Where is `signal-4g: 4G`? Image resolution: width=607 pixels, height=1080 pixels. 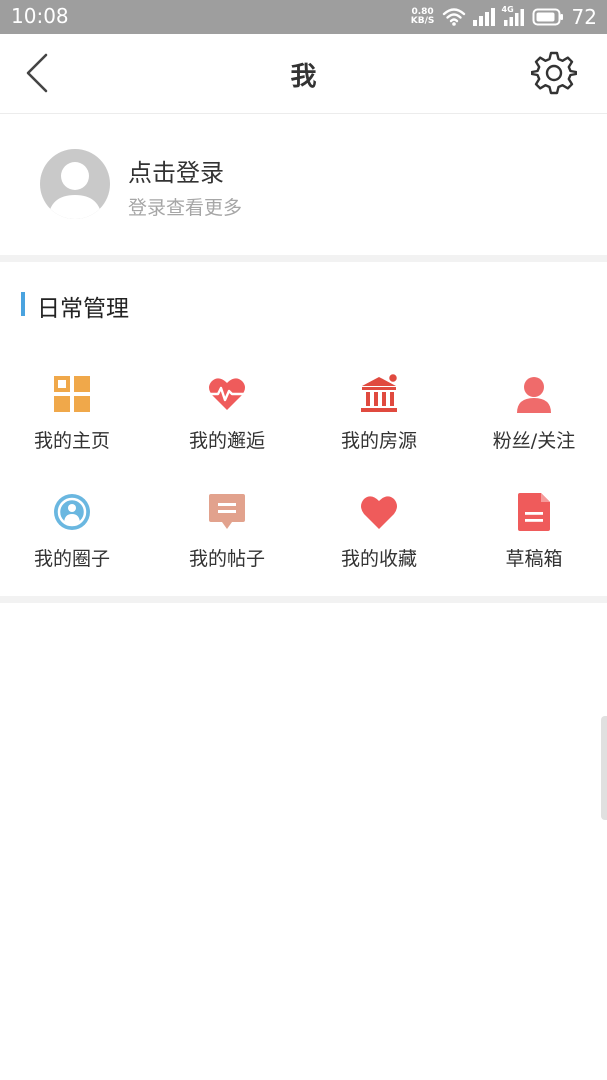
signal-4g: 4G is located at coordinates (514, 16).